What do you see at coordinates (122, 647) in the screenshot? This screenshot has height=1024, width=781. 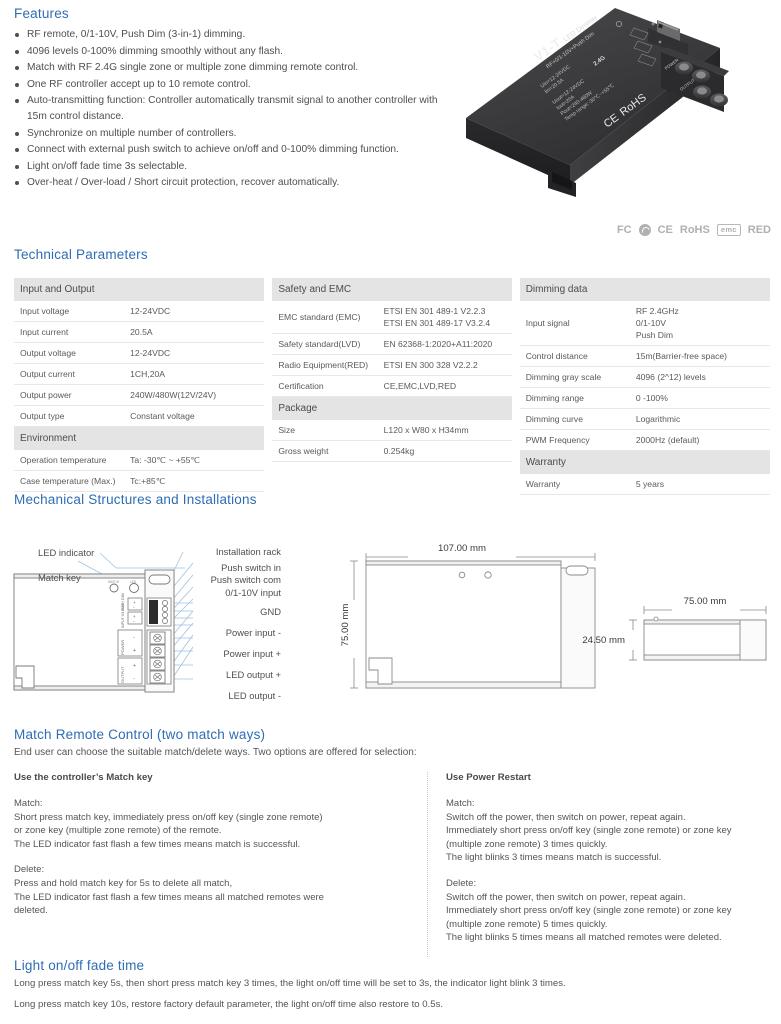 I see `svg-text: POWER` at bounding box center [122, 647].